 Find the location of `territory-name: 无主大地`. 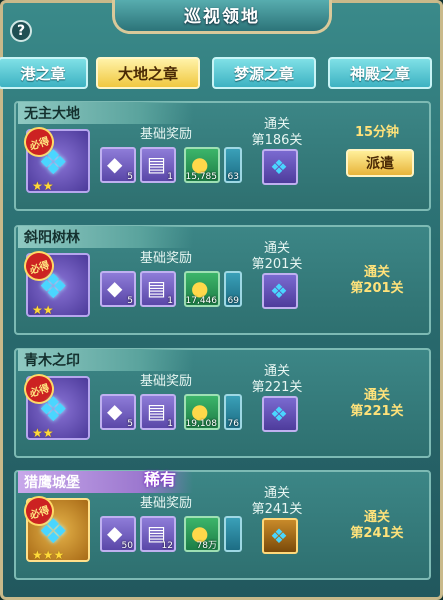

territory-name: 无主大地 is located at coordinates (105, 113).